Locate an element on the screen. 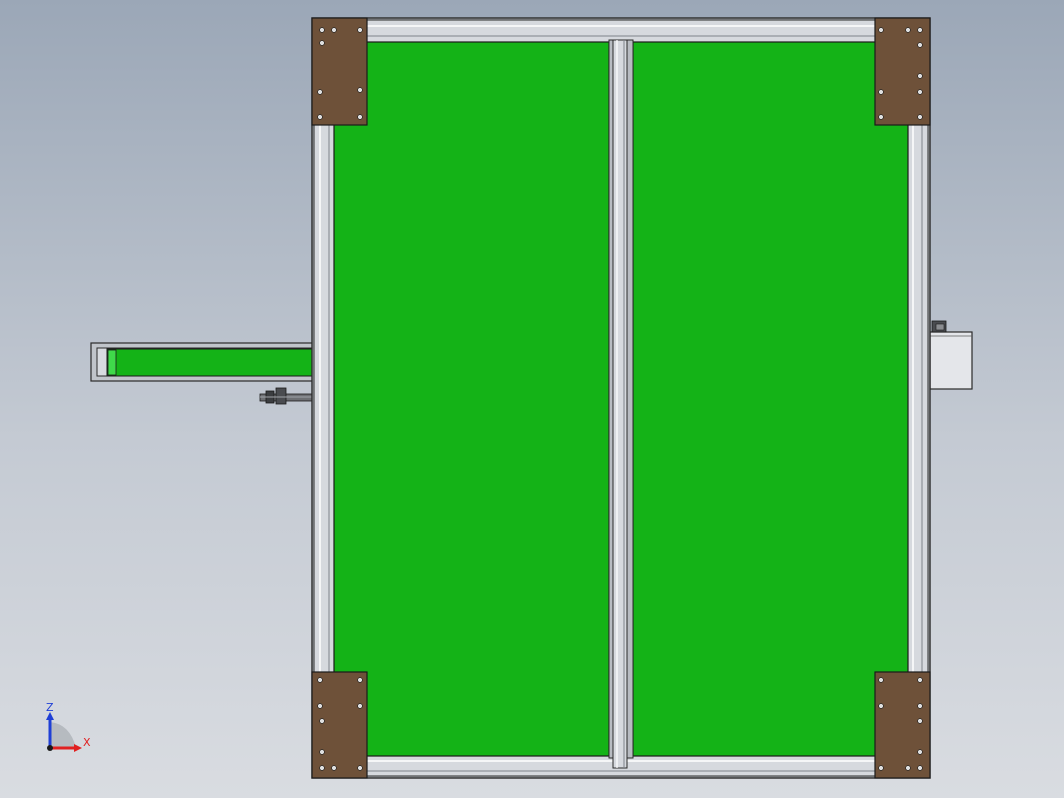  corner-bracket-top-right is located at coordinates (902, 71).